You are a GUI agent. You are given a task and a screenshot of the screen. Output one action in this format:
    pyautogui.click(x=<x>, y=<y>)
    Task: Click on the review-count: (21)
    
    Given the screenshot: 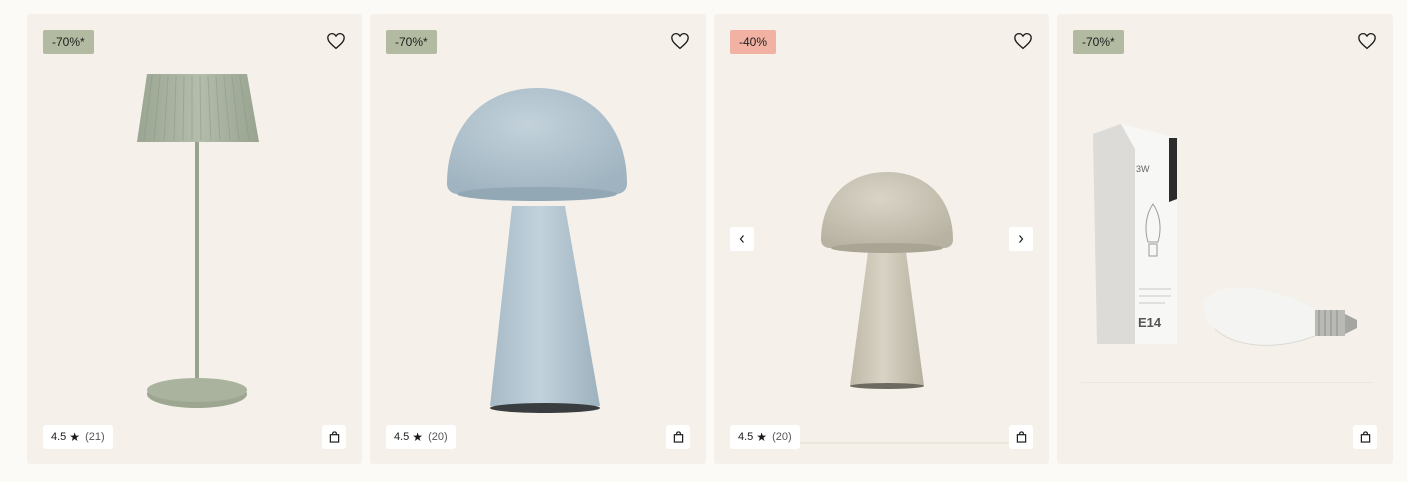 What is the action you would take?
    pyautogui.click(x=95, y=437)
    